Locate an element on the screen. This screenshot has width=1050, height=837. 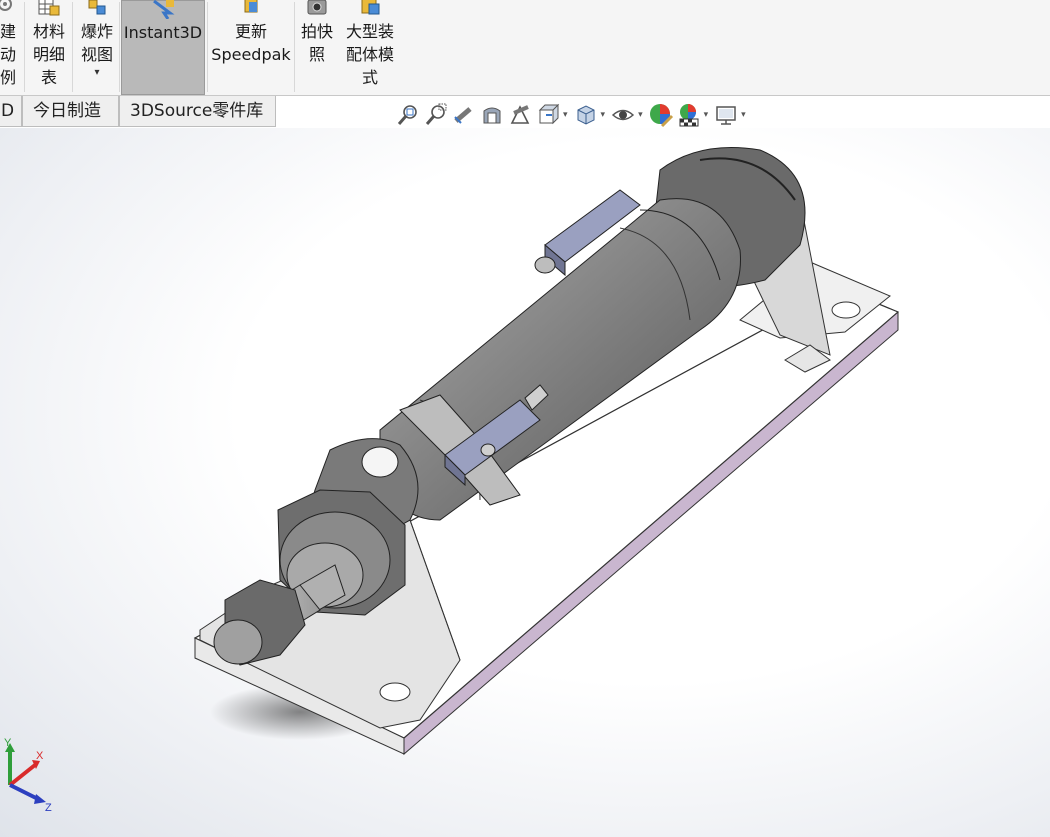
x-axis-arrow is located at coordinates (22, 775).